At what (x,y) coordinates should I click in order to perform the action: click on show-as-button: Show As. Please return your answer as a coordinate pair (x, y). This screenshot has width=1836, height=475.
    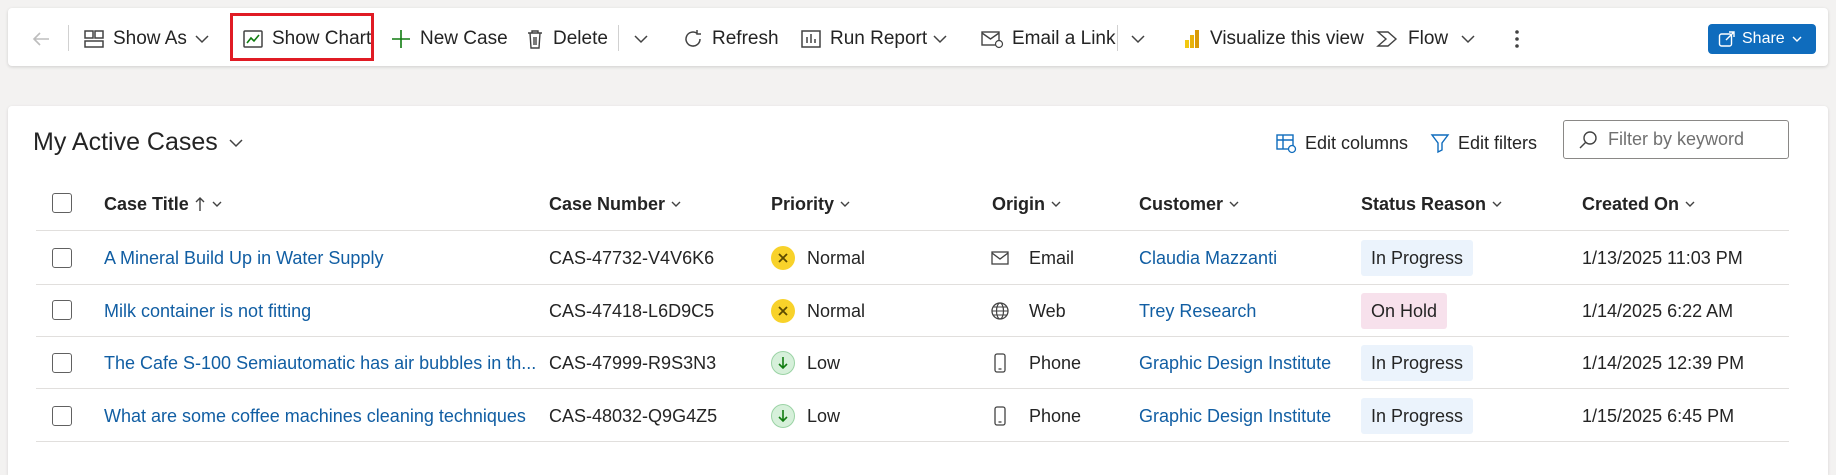
    Looking at the image, I should click on (135, 39).